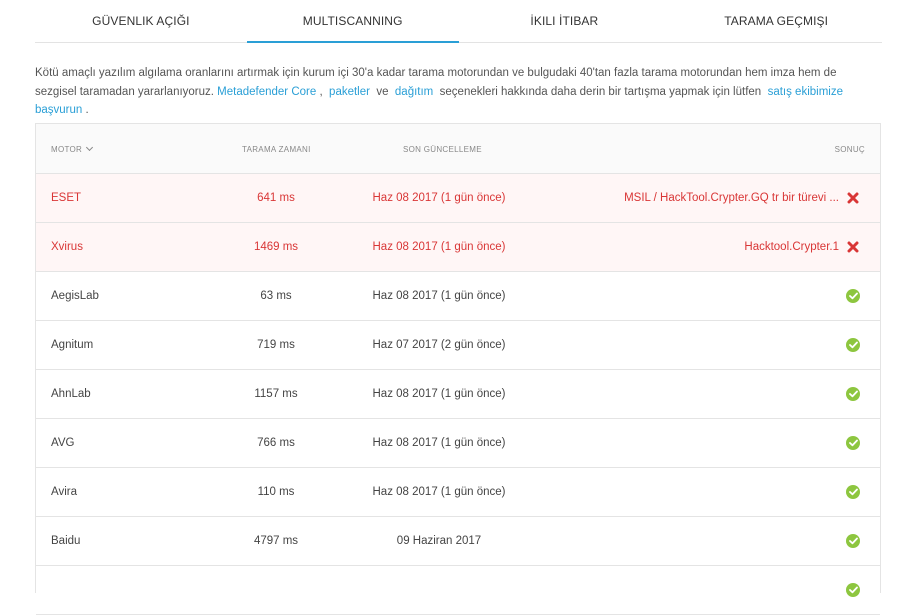 Image resolution: width=904 pixels, height=615 pixels. I want to click on tab-label: TARAMA GEÇMIŞI, so click(776, 21).